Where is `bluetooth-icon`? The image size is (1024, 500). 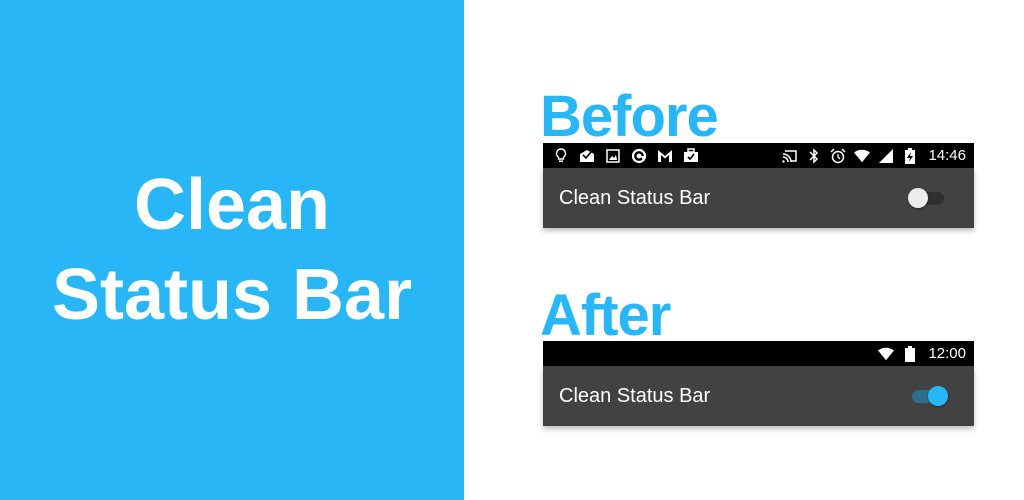 bluetooth-icon is located at coordinates (814, 155).